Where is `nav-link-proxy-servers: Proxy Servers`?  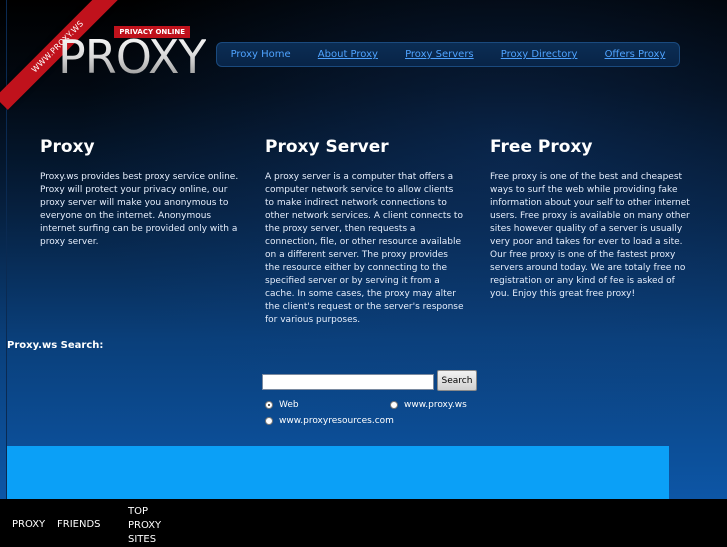
nav-link-proxy-servers: Proxy Servers is located at coordinates (439, 54).